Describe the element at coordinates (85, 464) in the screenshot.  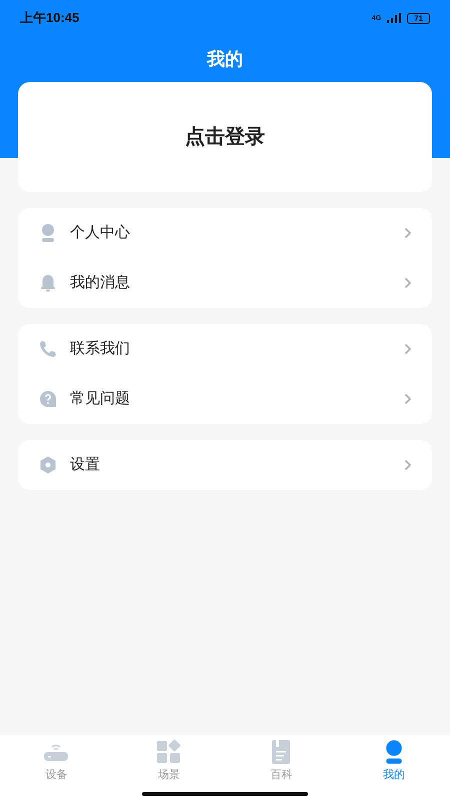
I see `menu-label: 设置` at that location.